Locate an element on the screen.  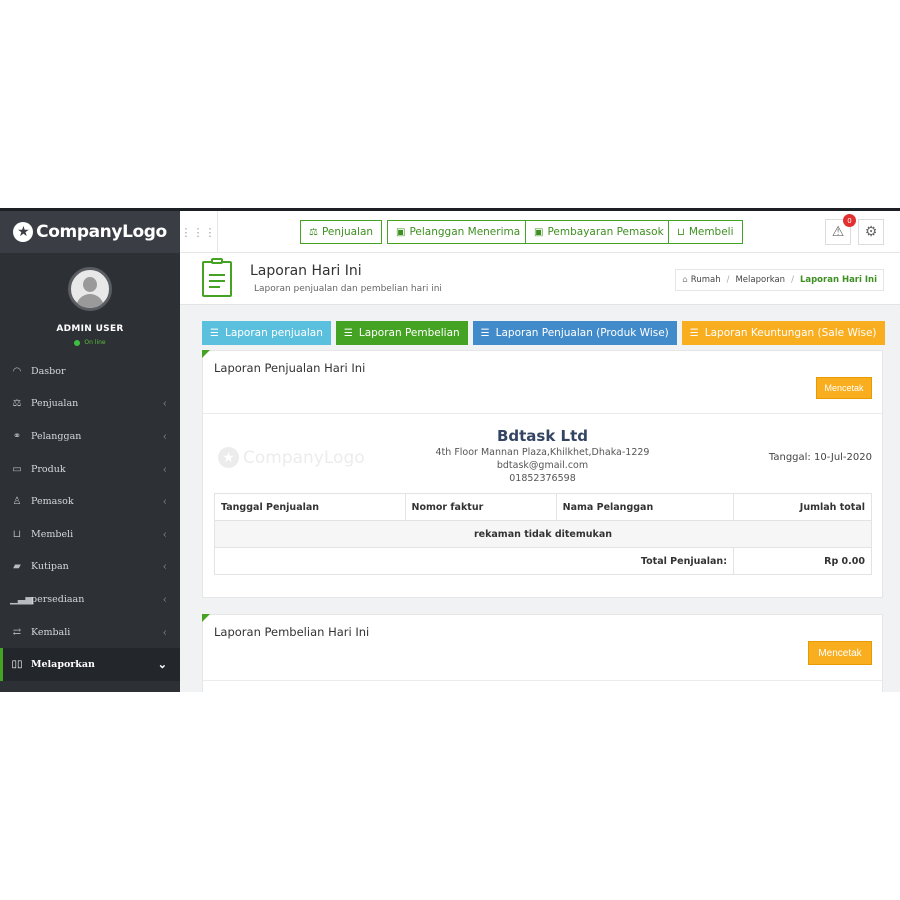
total-value: Rp 0.00 is located at coordinates (802, 561).